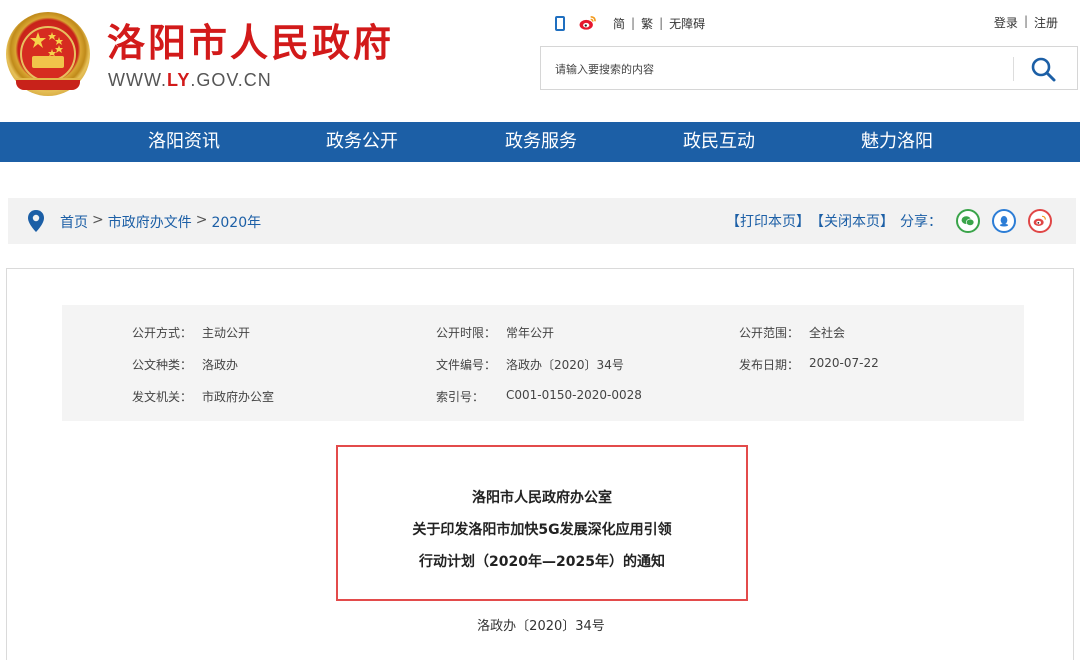 This screenshot has height=660, width=1080. Describe the element at coordinates (844, 363) in the screenshot. I see `metadata-value: 2020-07-22` at that location.